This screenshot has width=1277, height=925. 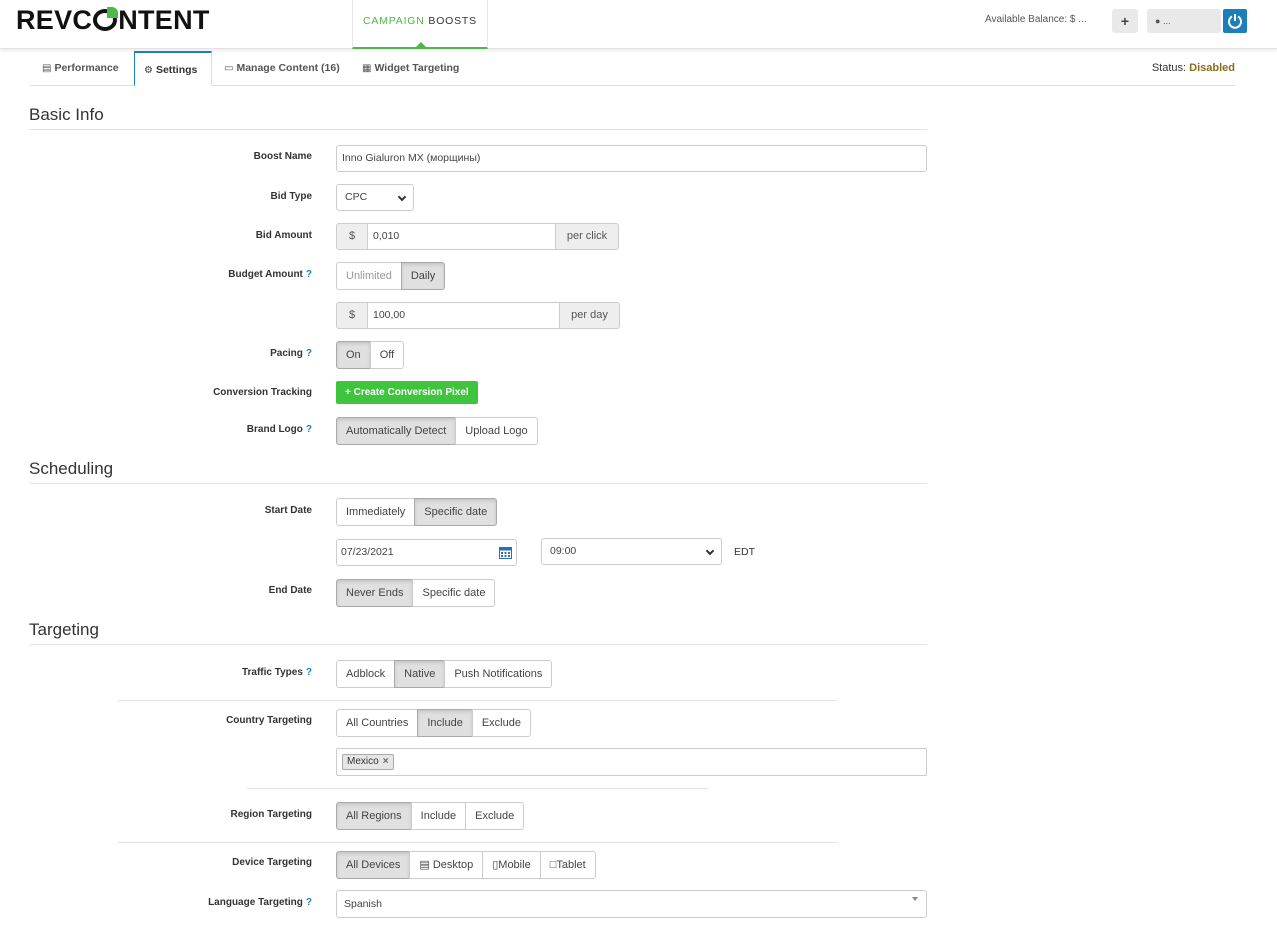 I want to click on pacing-toggle: On Off, so click(x=370, y=355).